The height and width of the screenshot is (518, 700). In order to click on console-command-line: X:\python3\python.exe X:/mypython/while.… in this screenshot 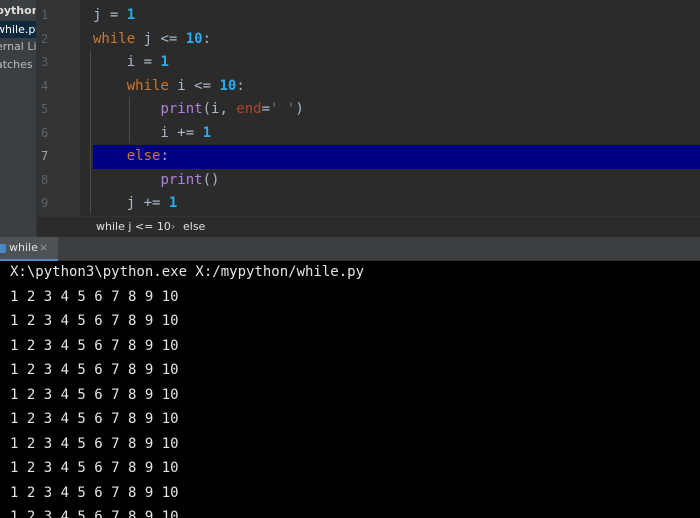, I will do `click(187, 272)`.